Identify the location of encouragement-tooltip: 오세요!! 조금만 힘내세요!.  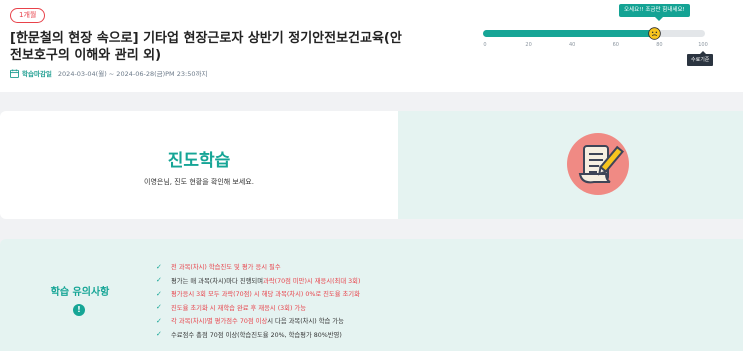
(654, 12).